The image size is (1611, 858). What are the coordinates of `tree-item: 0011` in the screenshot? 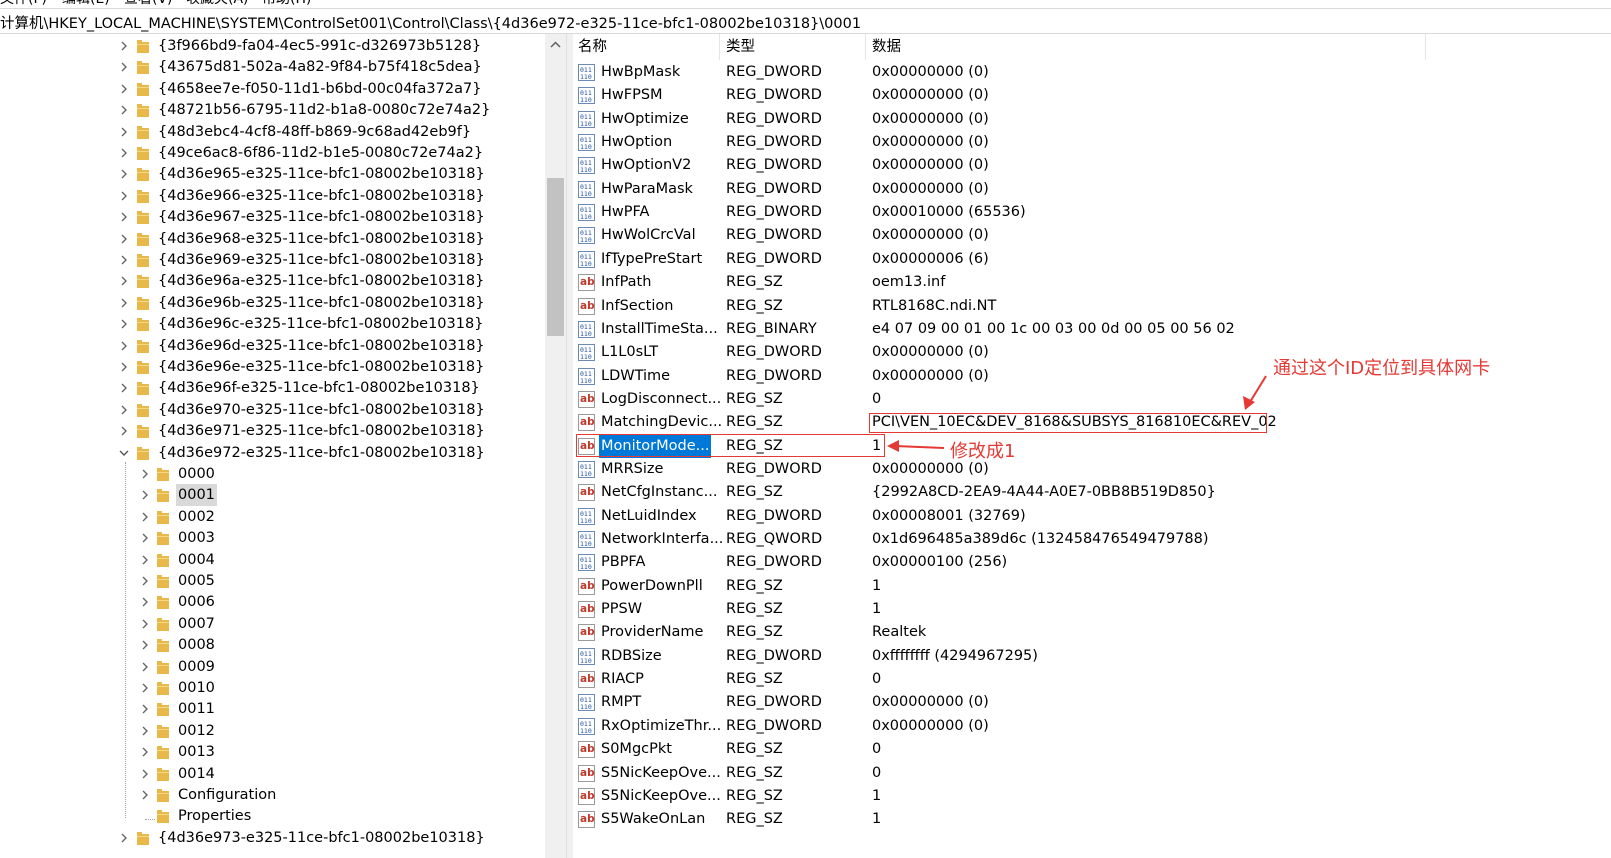 It's located at (272, 709).